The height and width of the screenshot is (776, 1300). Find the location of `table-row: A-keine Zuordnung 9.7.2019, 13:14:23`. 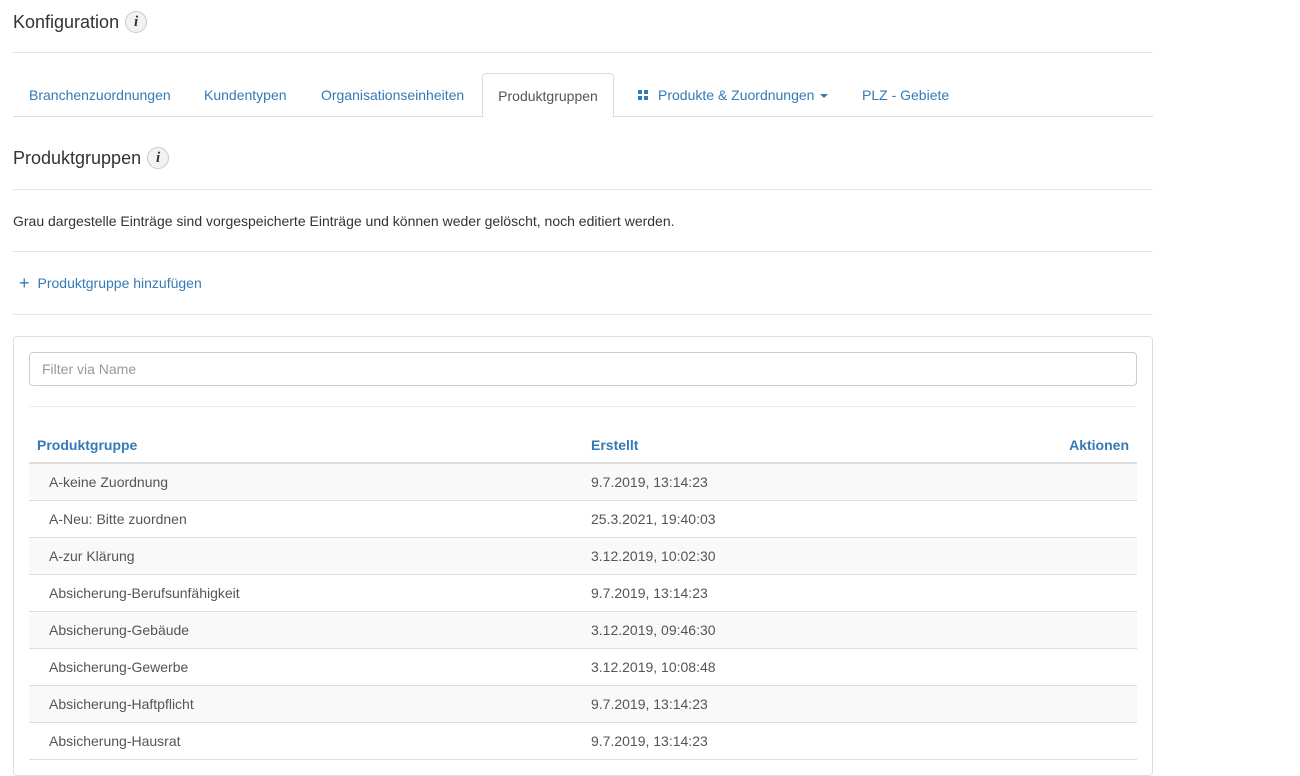

table-row: A-keine Zuordnung 9.7.2019, 13:14:23 is located at coordinates (583, 482).